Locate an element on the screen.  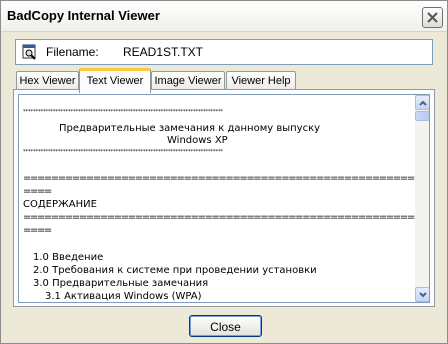
tab-label: Viewer Help is located at coordinates (261, 81).